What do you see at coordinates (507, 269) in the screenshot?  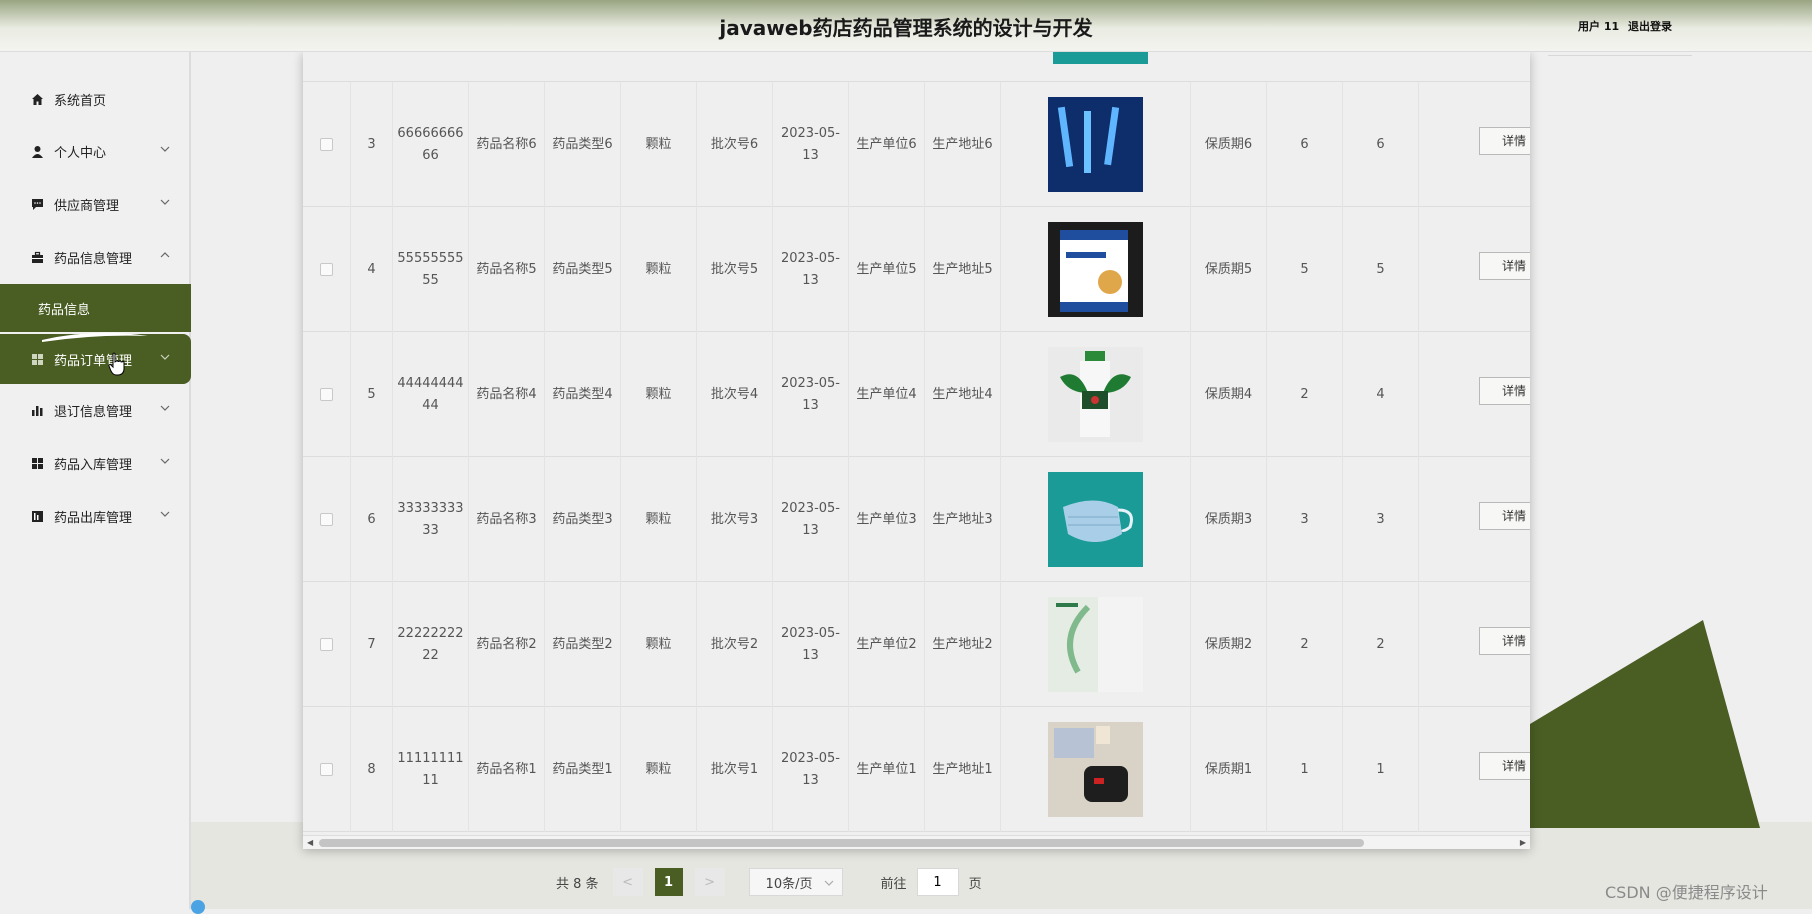 I see `cell-name: 药品名称5` at bounding box center [507, 269].